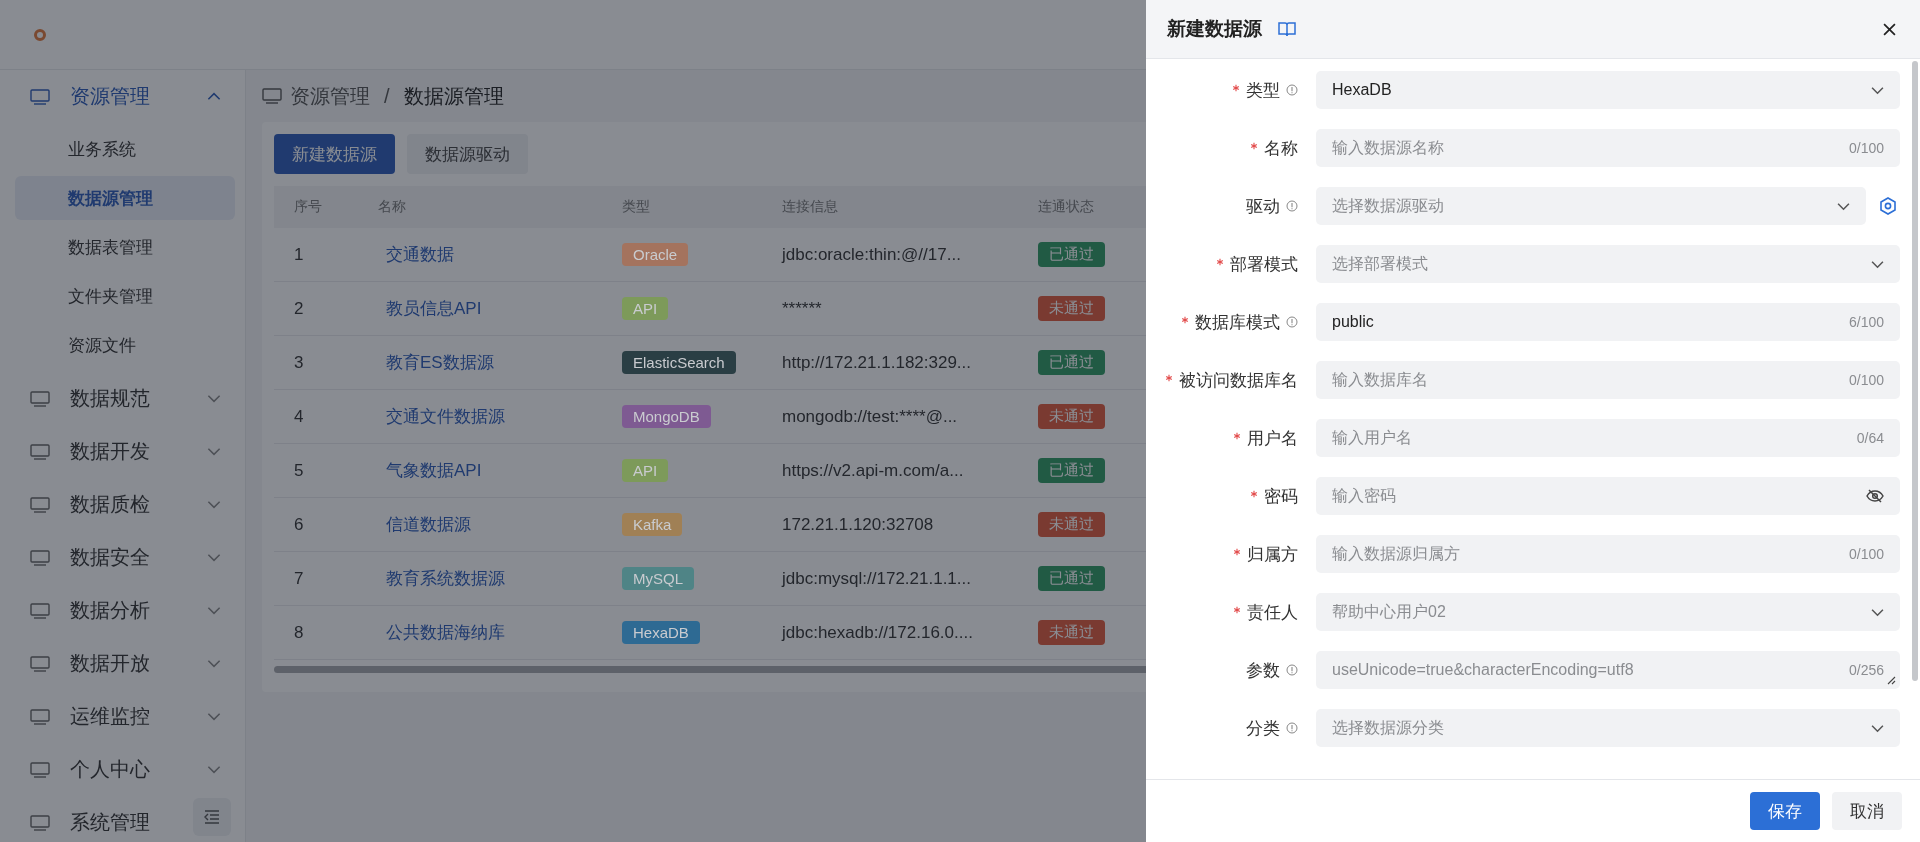 This screenshot has width=1920, height=842. What do you see at coordinates (1591, 206) in the screenshot?
I see `select-field: 选择数据源驱动` at bounding box center [1591, 206].